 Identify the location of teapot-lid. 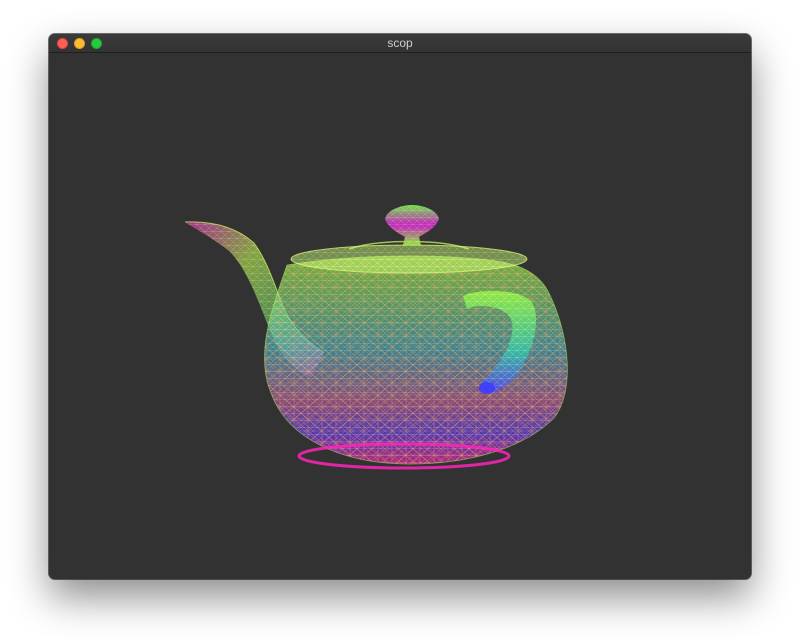
(409, 257).